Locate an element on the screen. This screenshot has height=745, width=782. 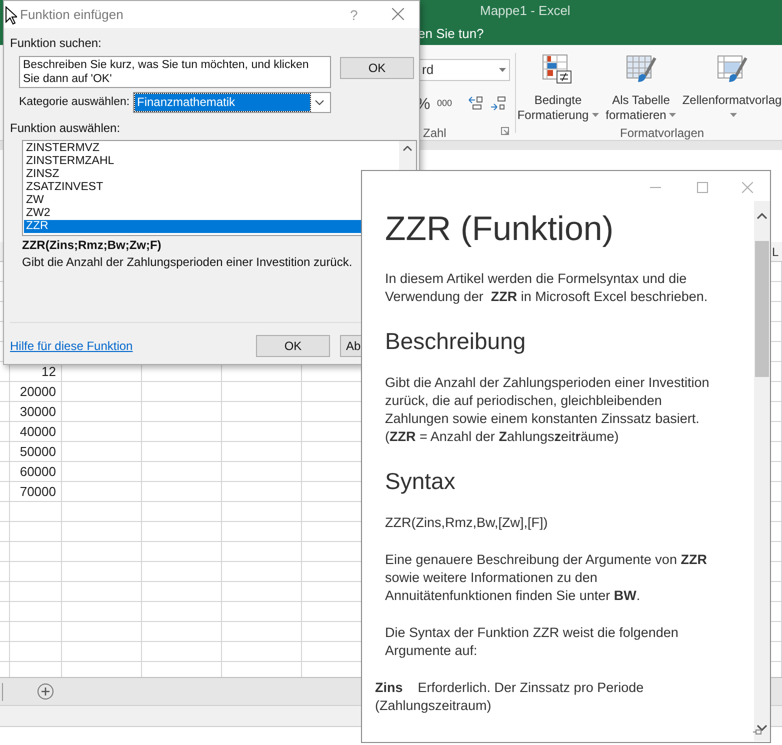
field-label: Funktion suchen: is located at coordinates (56, 43).